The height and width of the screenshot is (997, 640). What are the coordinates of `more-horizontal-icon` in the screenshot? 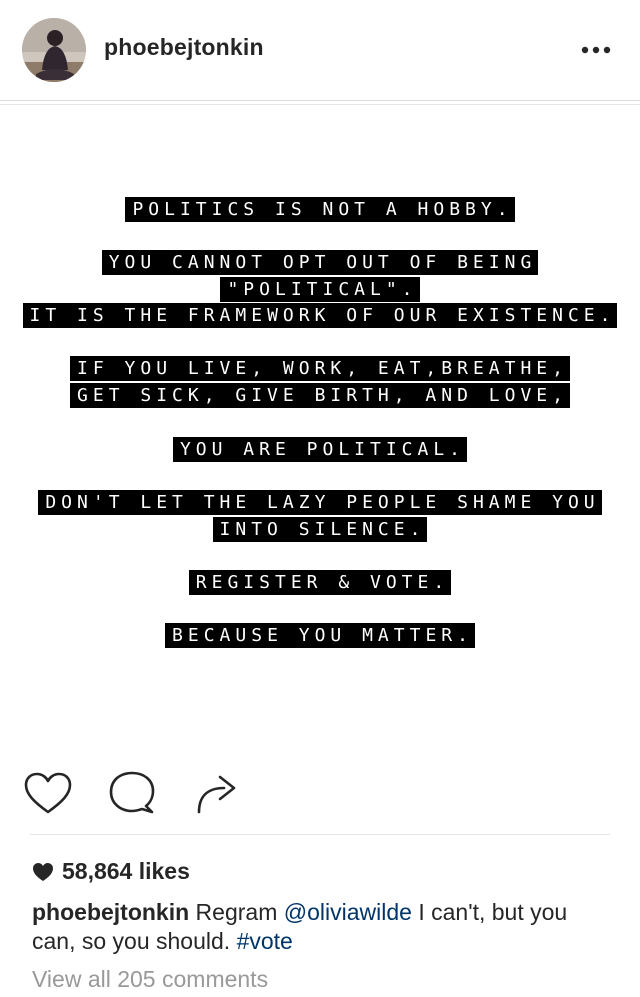 It's located at (596, 50).